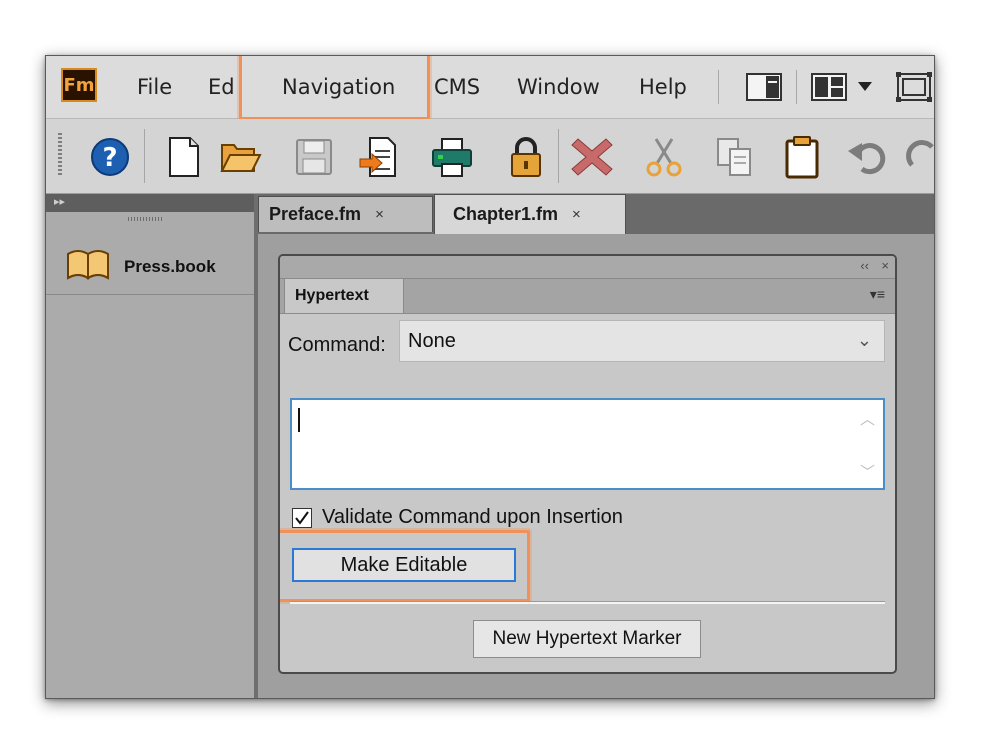  I want to click on book-icon, so click(88, 265).